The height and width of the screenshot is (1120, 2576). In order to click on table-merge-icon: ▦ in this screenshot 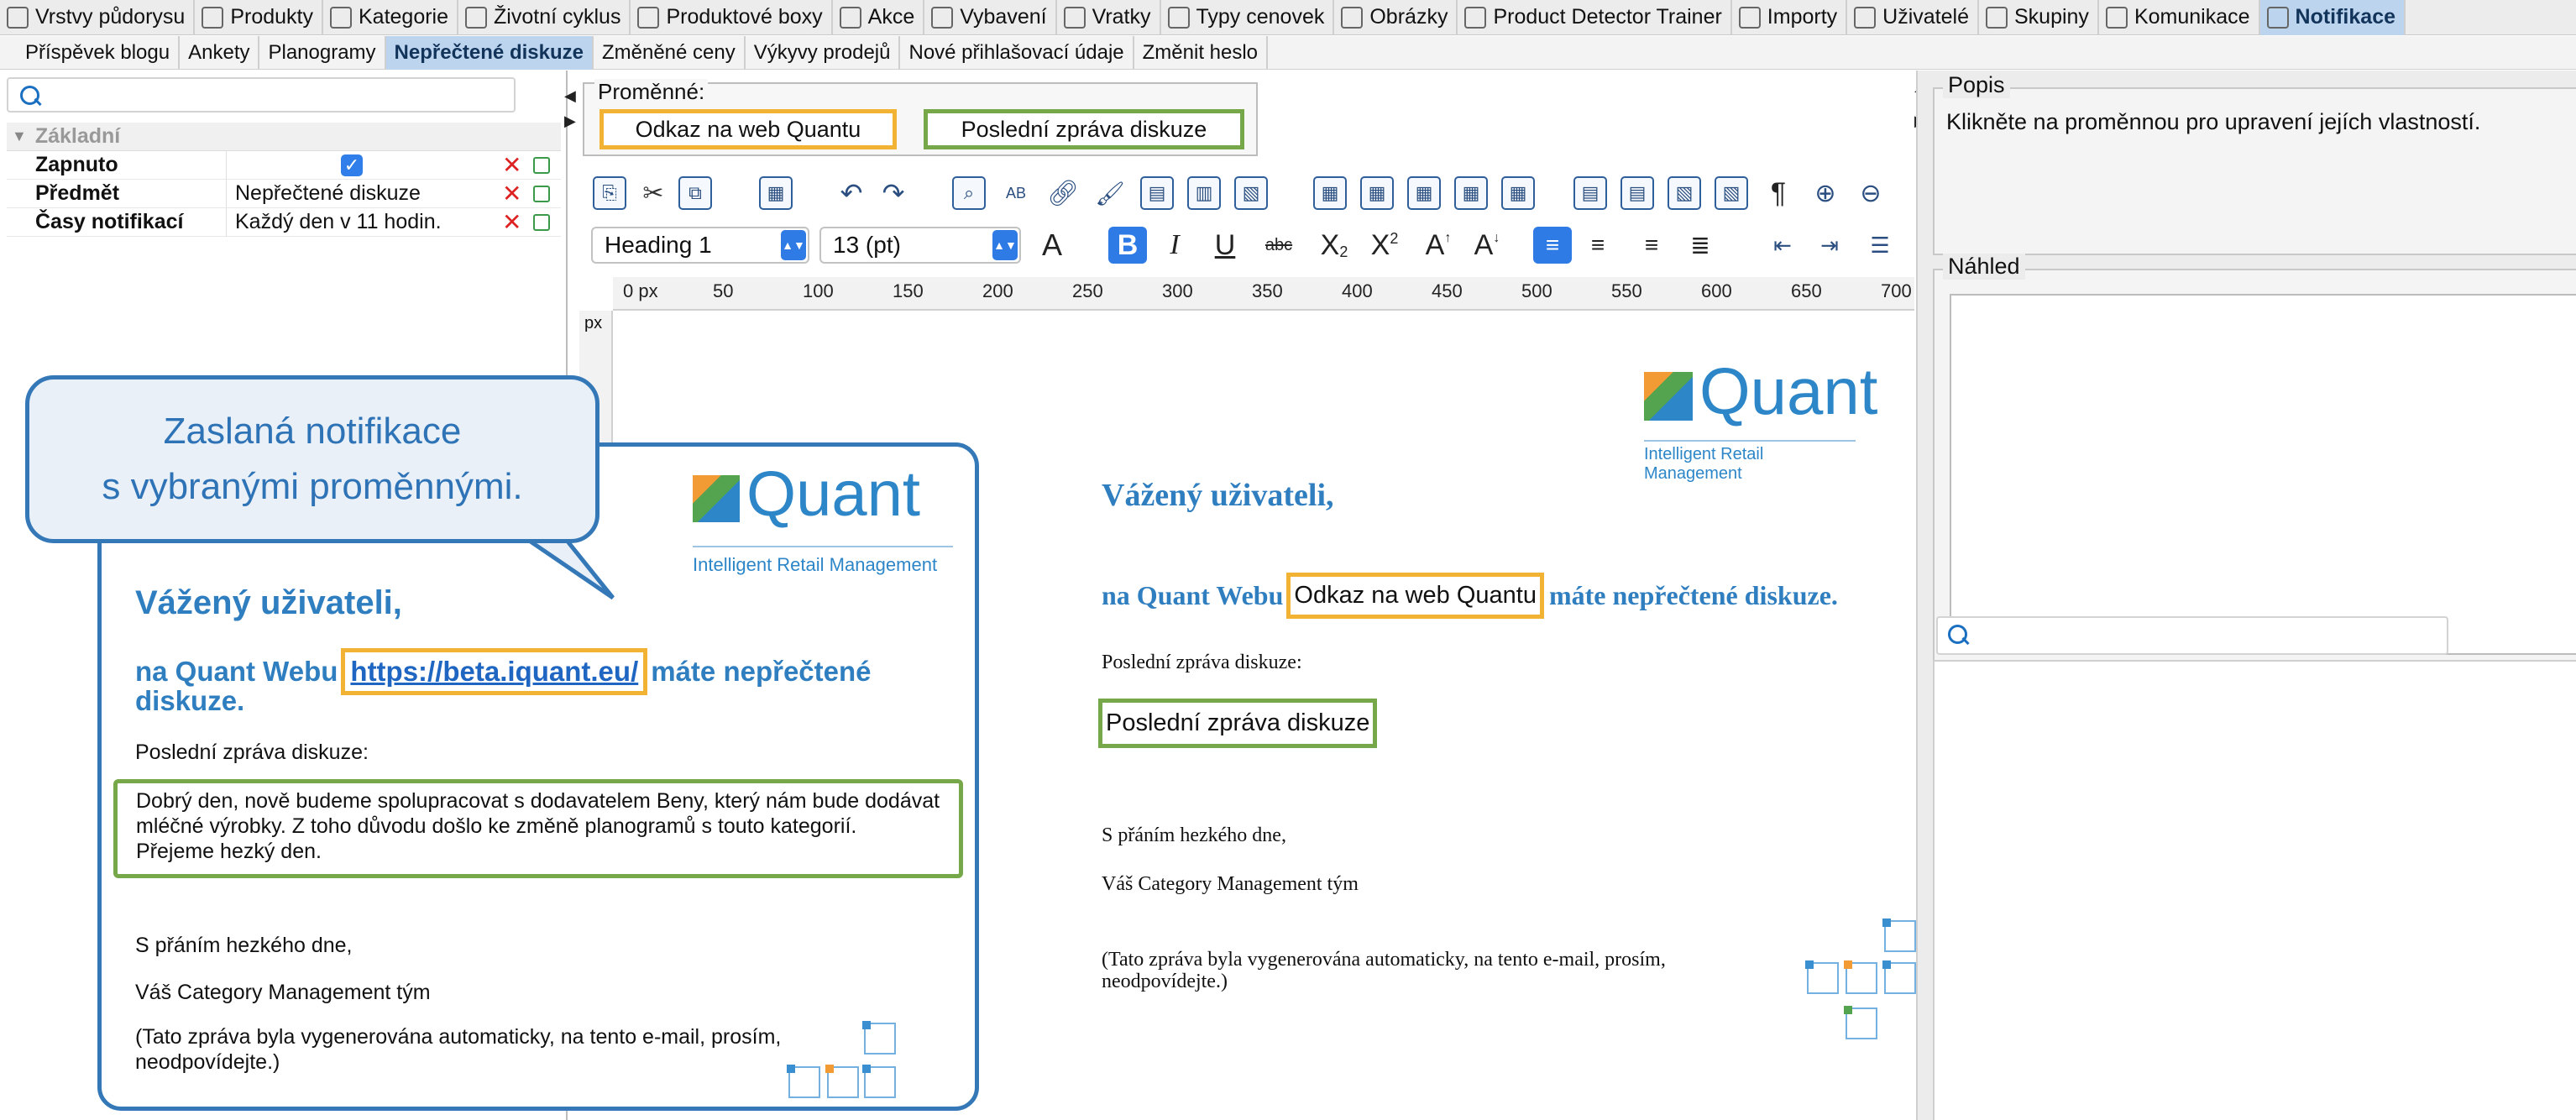, I will do `click(1471, 193)`.